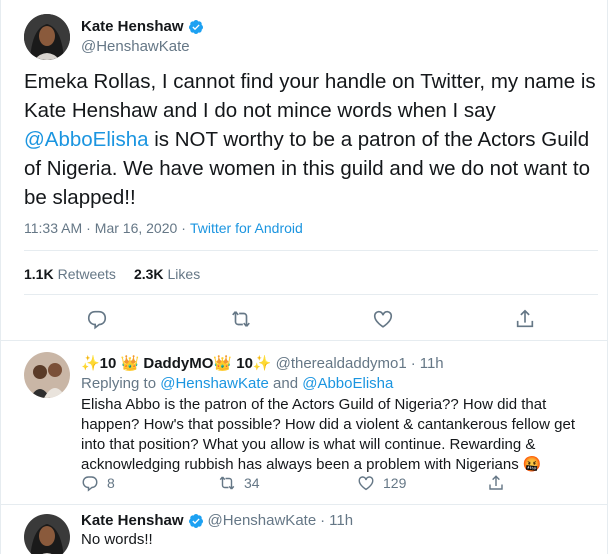 The width and height of the screenshot is (611, 554). I want to click on like-button: 129, so click(381, 483).